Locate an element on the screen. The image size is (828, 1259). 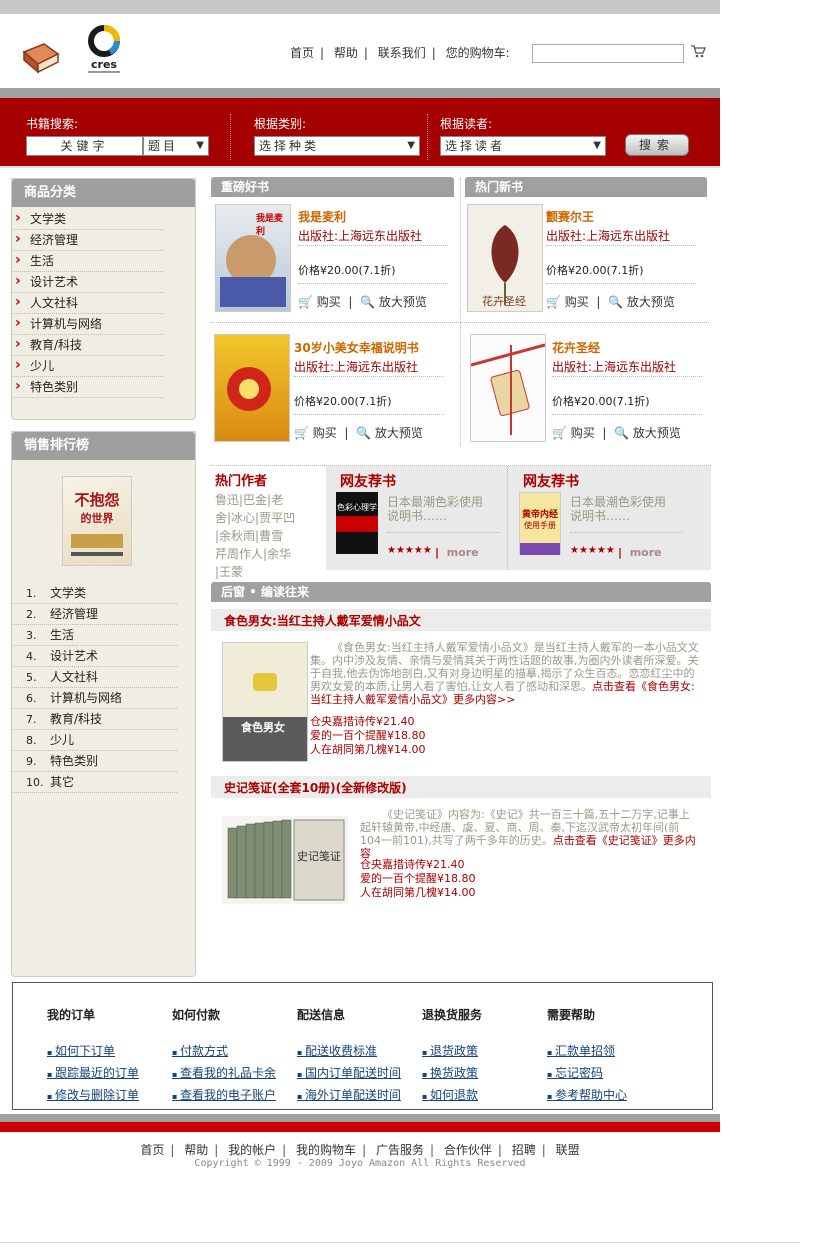
footer-nav-link: 合作伙伴 is located at coordinates (468, 1150).